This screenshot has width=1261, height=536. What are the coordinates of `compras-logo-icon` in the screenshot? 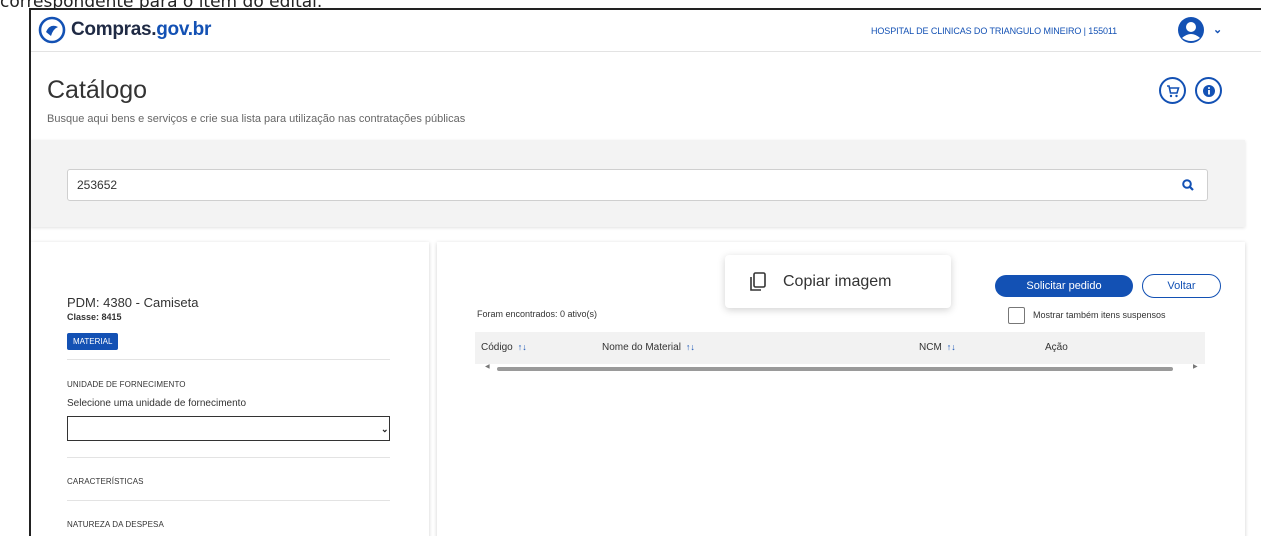 It's located at (52, 30).